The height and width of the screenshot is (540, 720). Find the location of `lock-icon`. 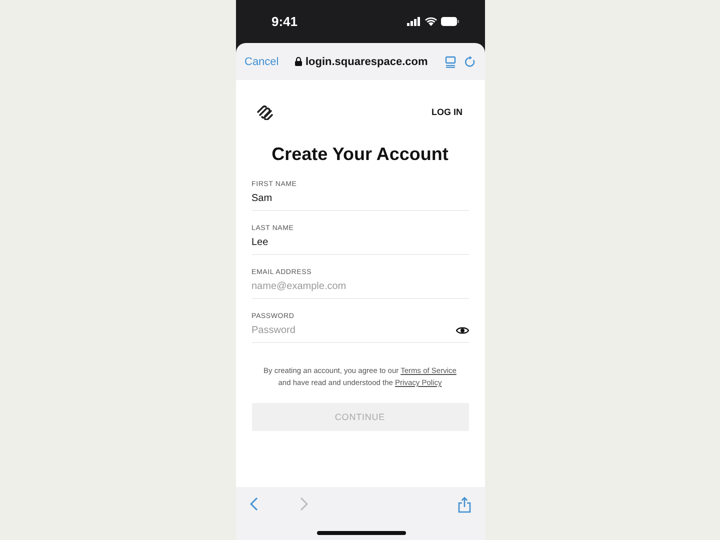

lock-icon is located at coordinates (298, 61).